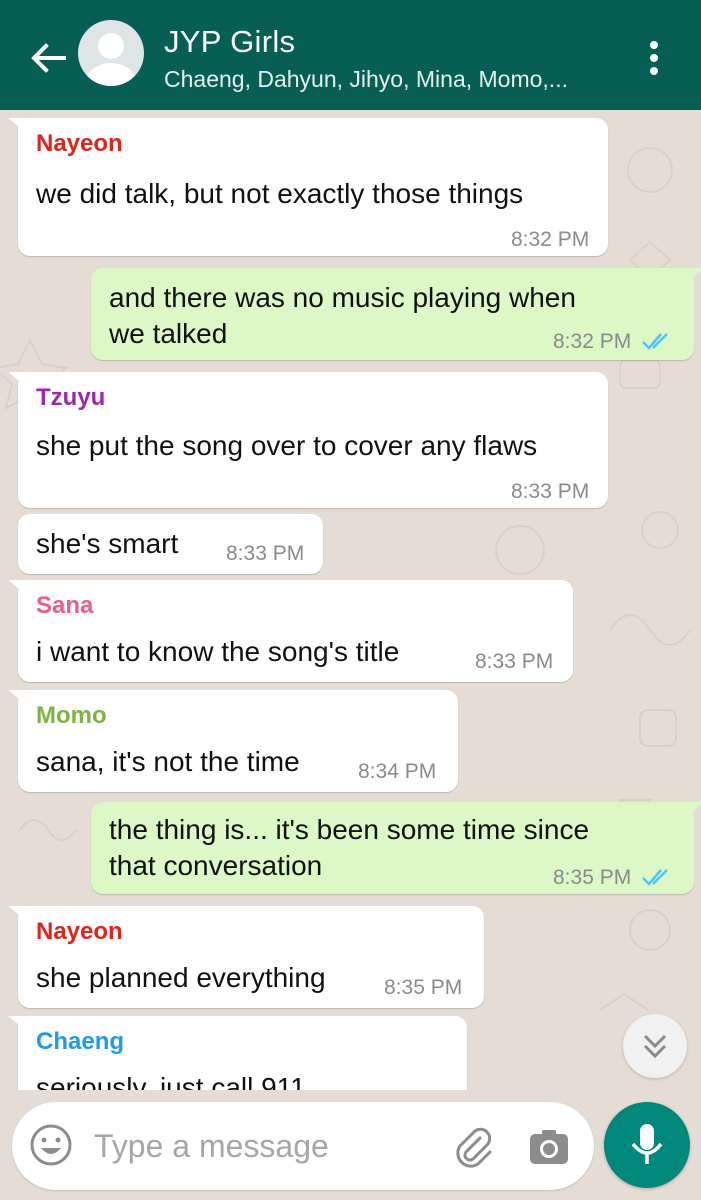  What do you see at coordinates (80, 1042) in the screenshot?
I see `sender-name: Chaeng` at bounding box center [80, 1042].